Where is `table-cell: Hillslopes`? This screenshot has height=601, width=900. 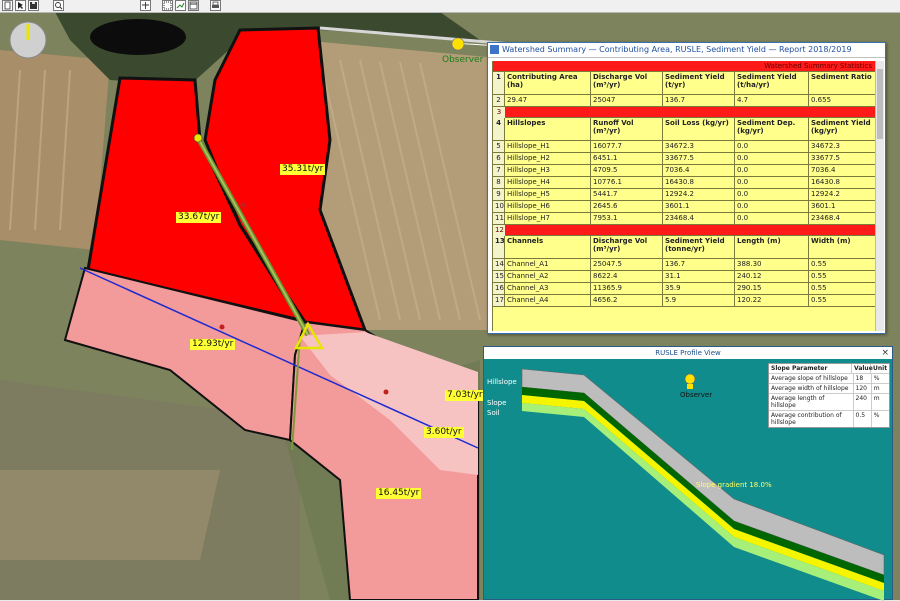 table-cell: Hillslopes is located at coordinates (548, 129).